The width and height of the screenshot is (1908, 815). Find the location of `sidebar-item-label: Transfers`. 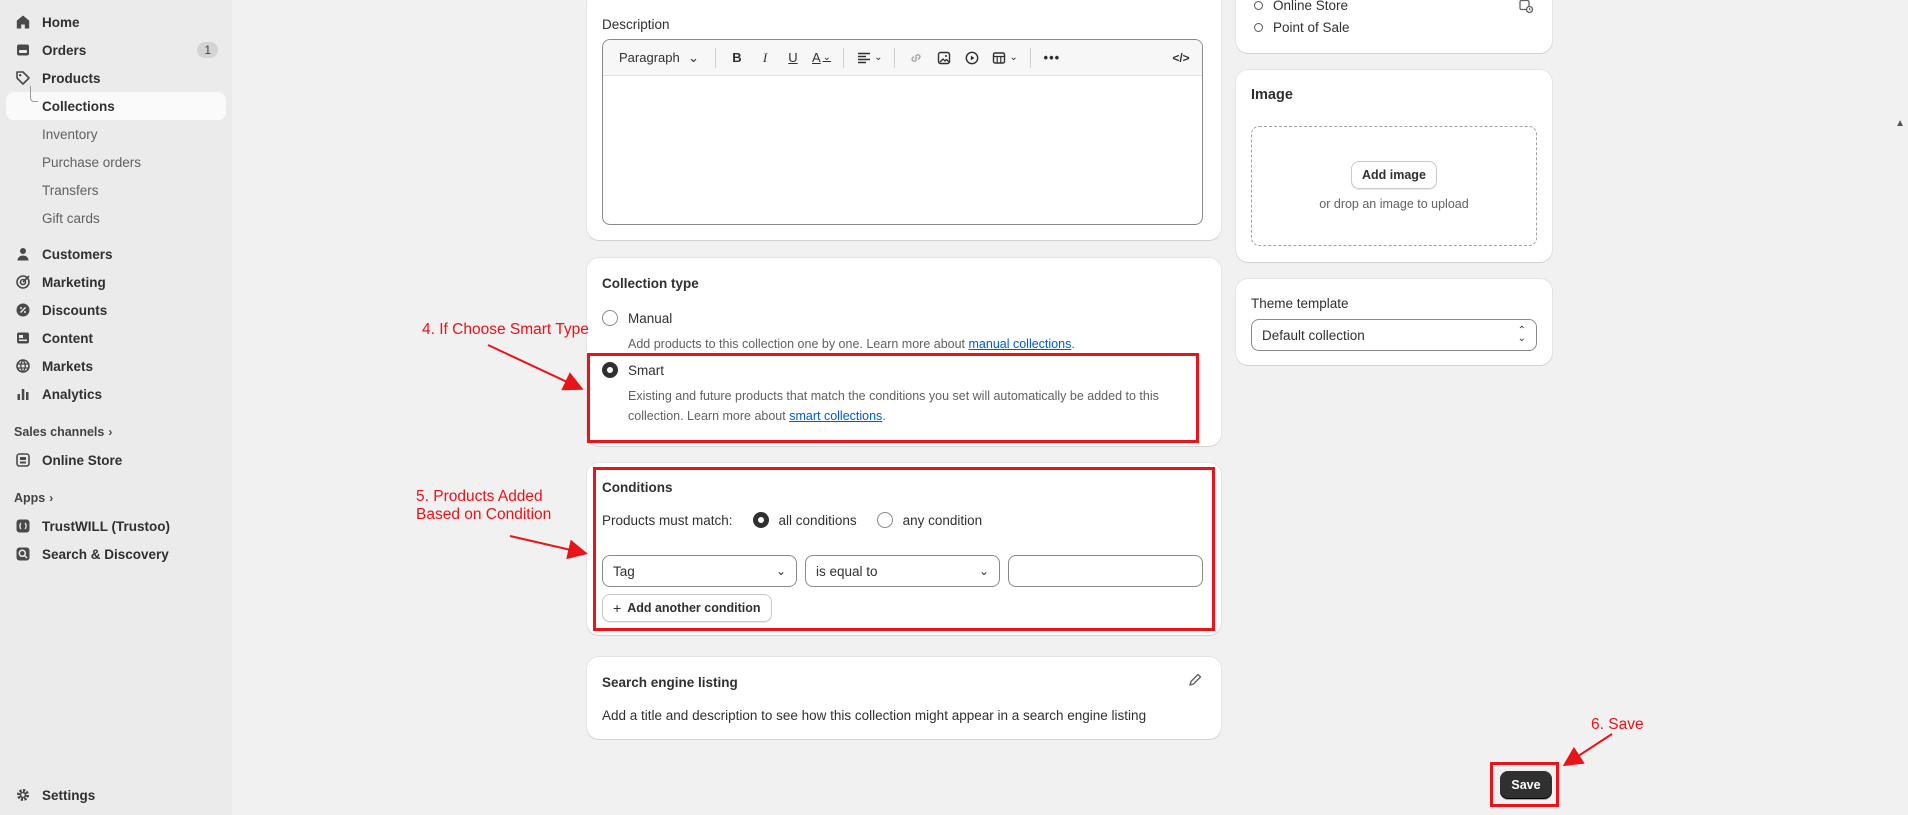

sidebar-item-label: Transfers is located at coordinates (70, 190).